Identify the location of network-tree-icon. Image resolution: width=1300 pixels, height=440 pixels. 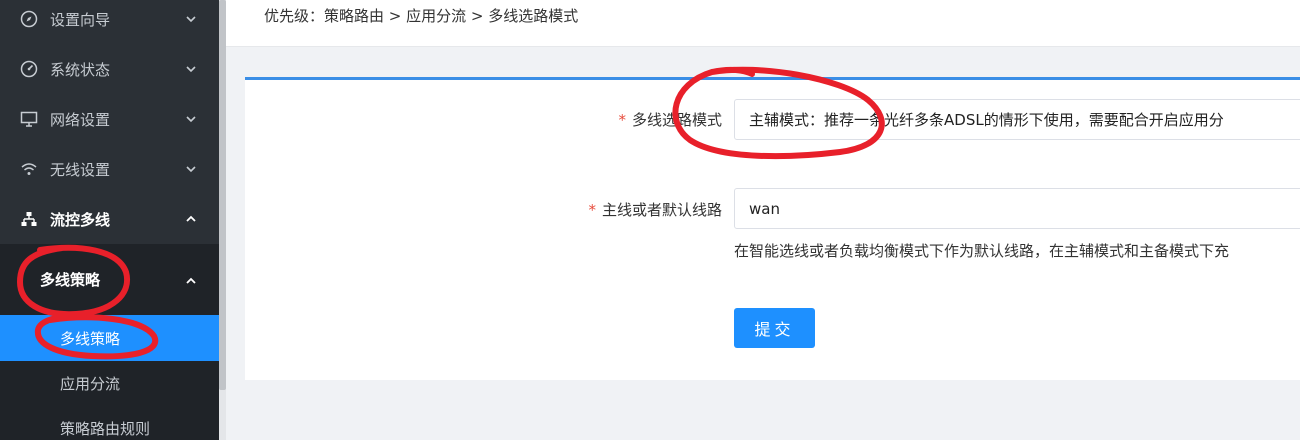
(29, 219).